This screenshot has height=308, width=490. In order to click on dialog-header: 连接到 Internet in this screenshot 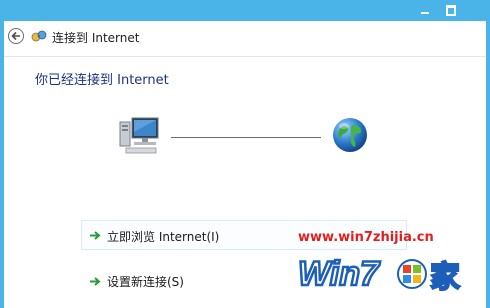, I will do `click(245, 39)`.